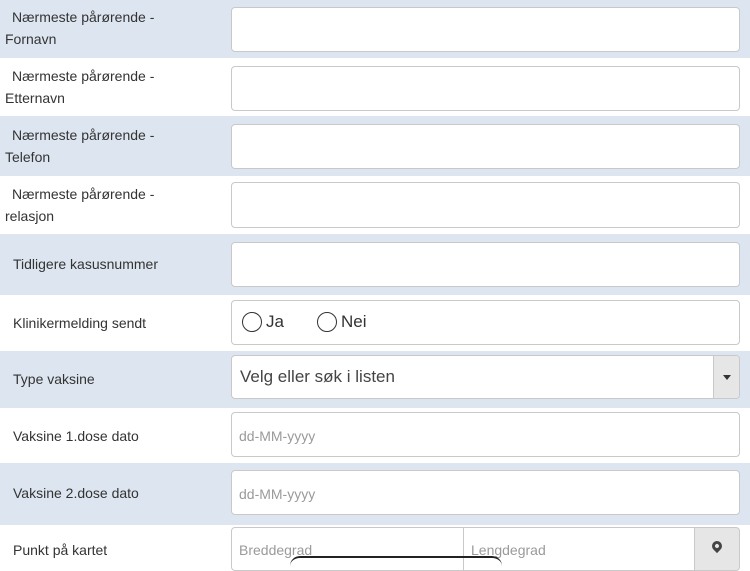 The width and height of the screenshot is (750, 571). Describe the element at coordinates (485, 88) in the screenshot. I see `etternavn-input` at that location.